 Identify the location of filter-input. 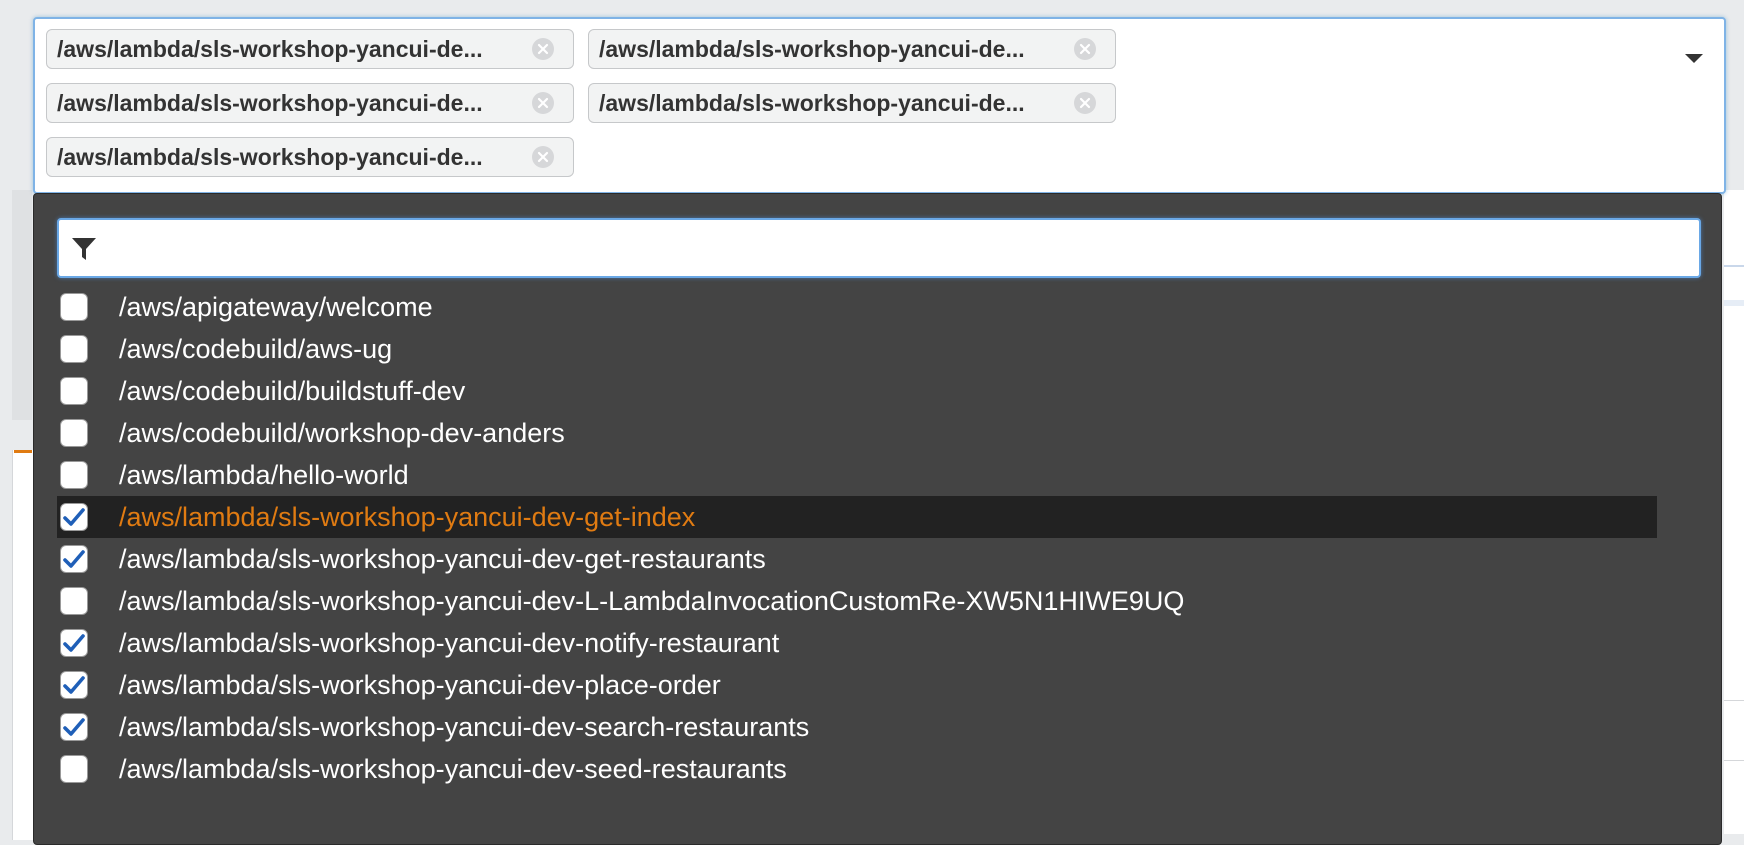
(896, 249).